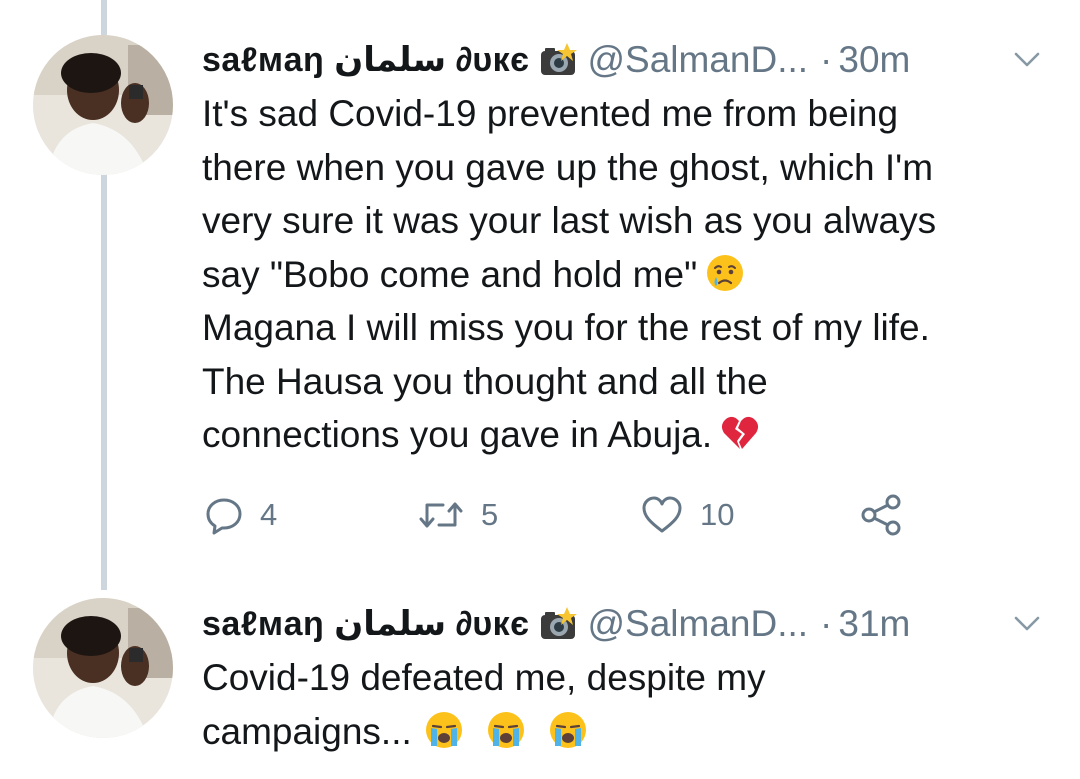 This screenshot has height=779, width=1080. What do you see at coordinates (740, 433) in the screenshot?
I see `broken-heart-emoji` at bounding box center [740, 433].